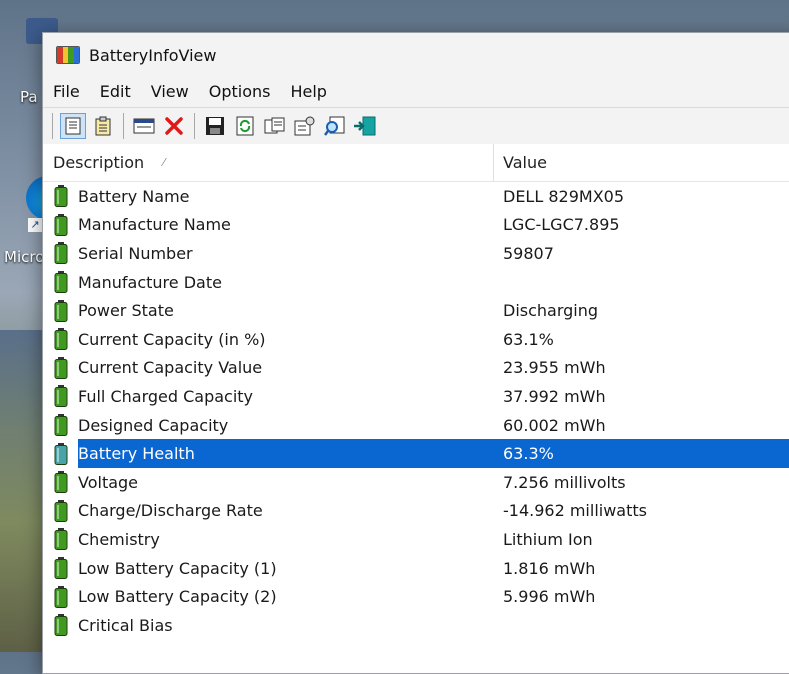 The width and height of the screenshot is (789, 674). I want to click on row-value: DELL 829MX05, so click(564, 196).